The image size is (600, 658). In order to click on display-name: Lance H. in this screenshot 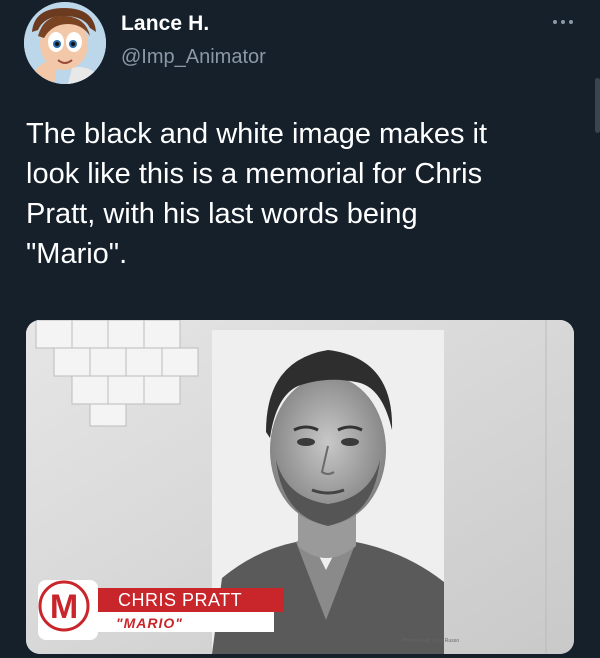, I will do `click(165, 24)`.